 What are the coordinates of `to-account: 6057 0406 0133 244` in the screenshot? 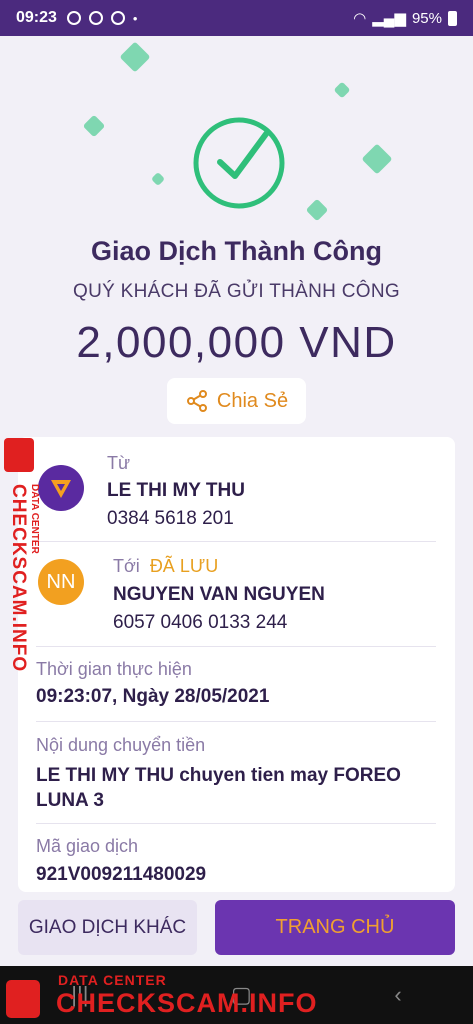 It's located at (200, 622).